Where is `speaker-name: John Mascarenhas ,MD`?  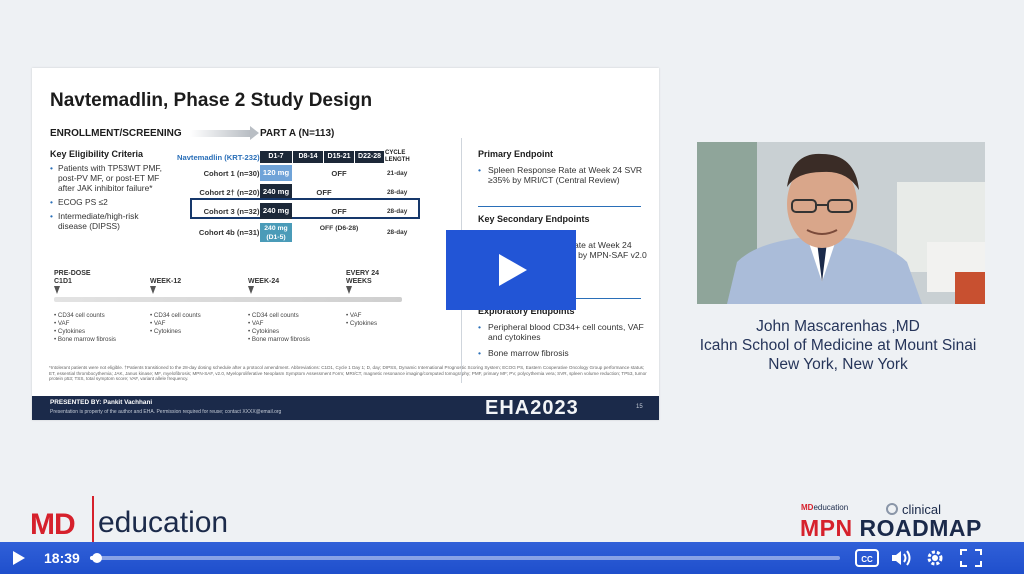
speaker-name: John Mascarenhas ,MD is located at coordinates (838, 326).